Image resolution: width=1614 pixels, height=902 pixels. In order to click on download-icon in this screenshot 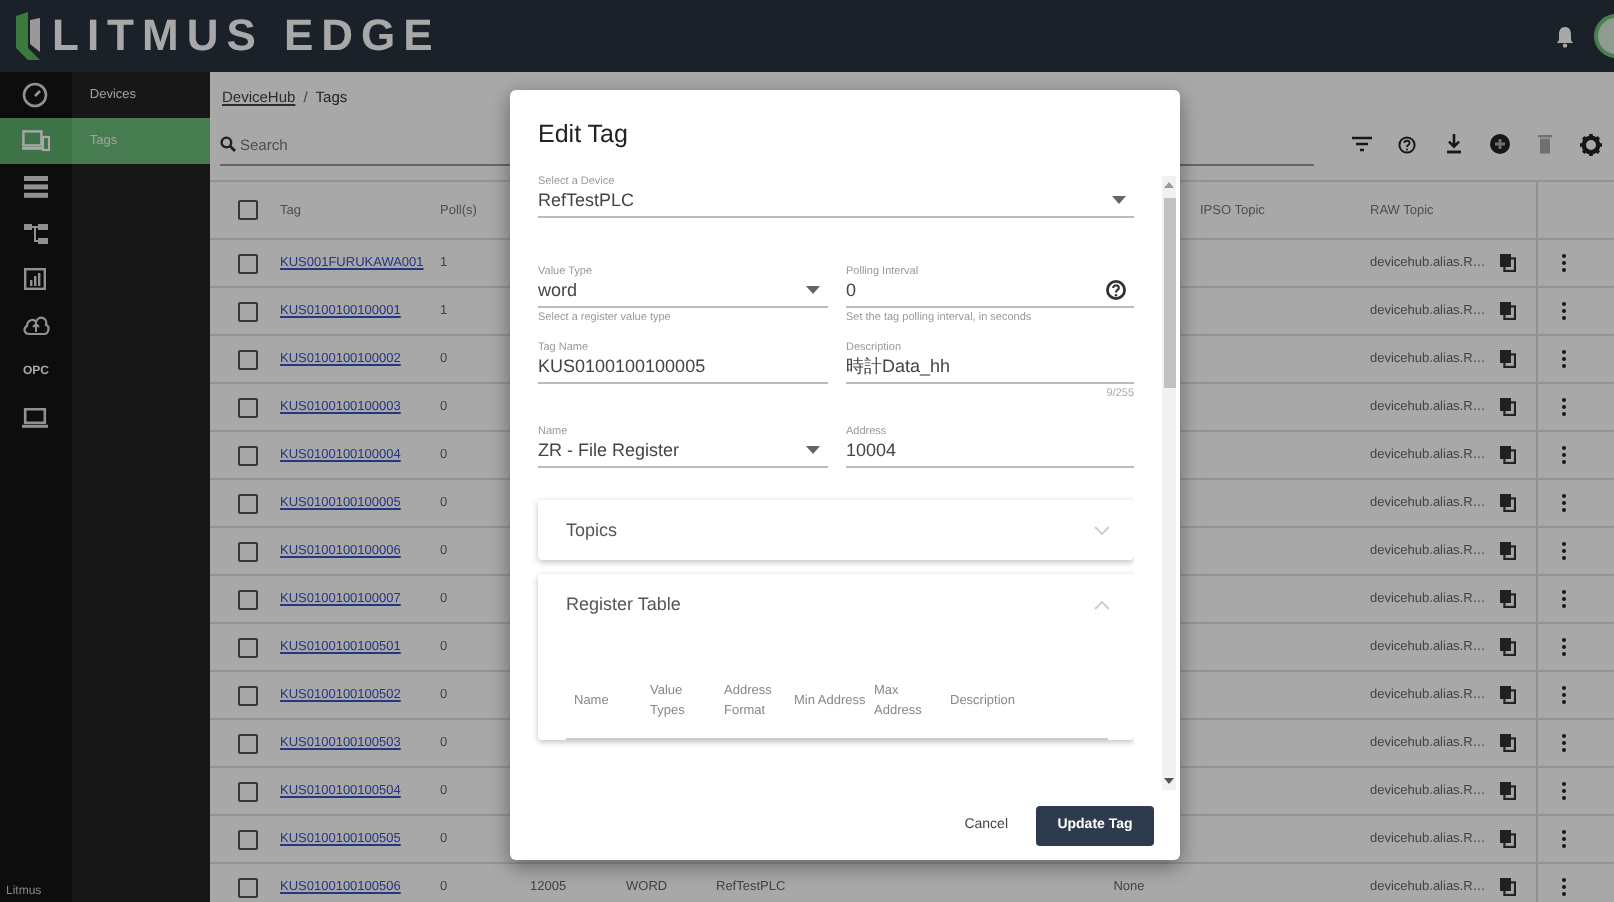, I will do `click(1453, 144)`.